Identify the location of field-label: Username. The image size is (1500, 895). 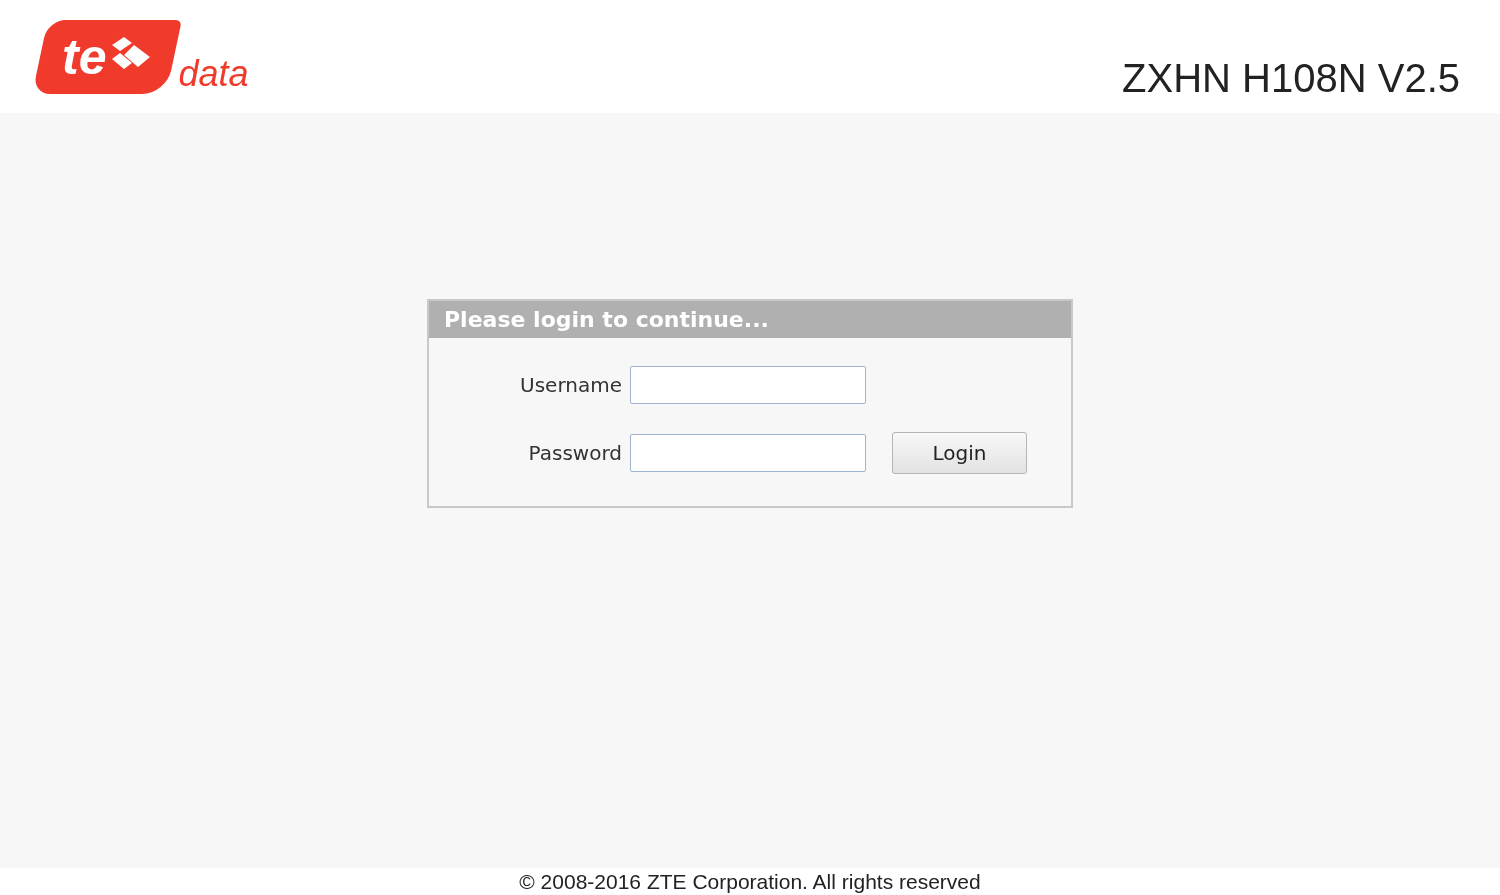
(570, 385).